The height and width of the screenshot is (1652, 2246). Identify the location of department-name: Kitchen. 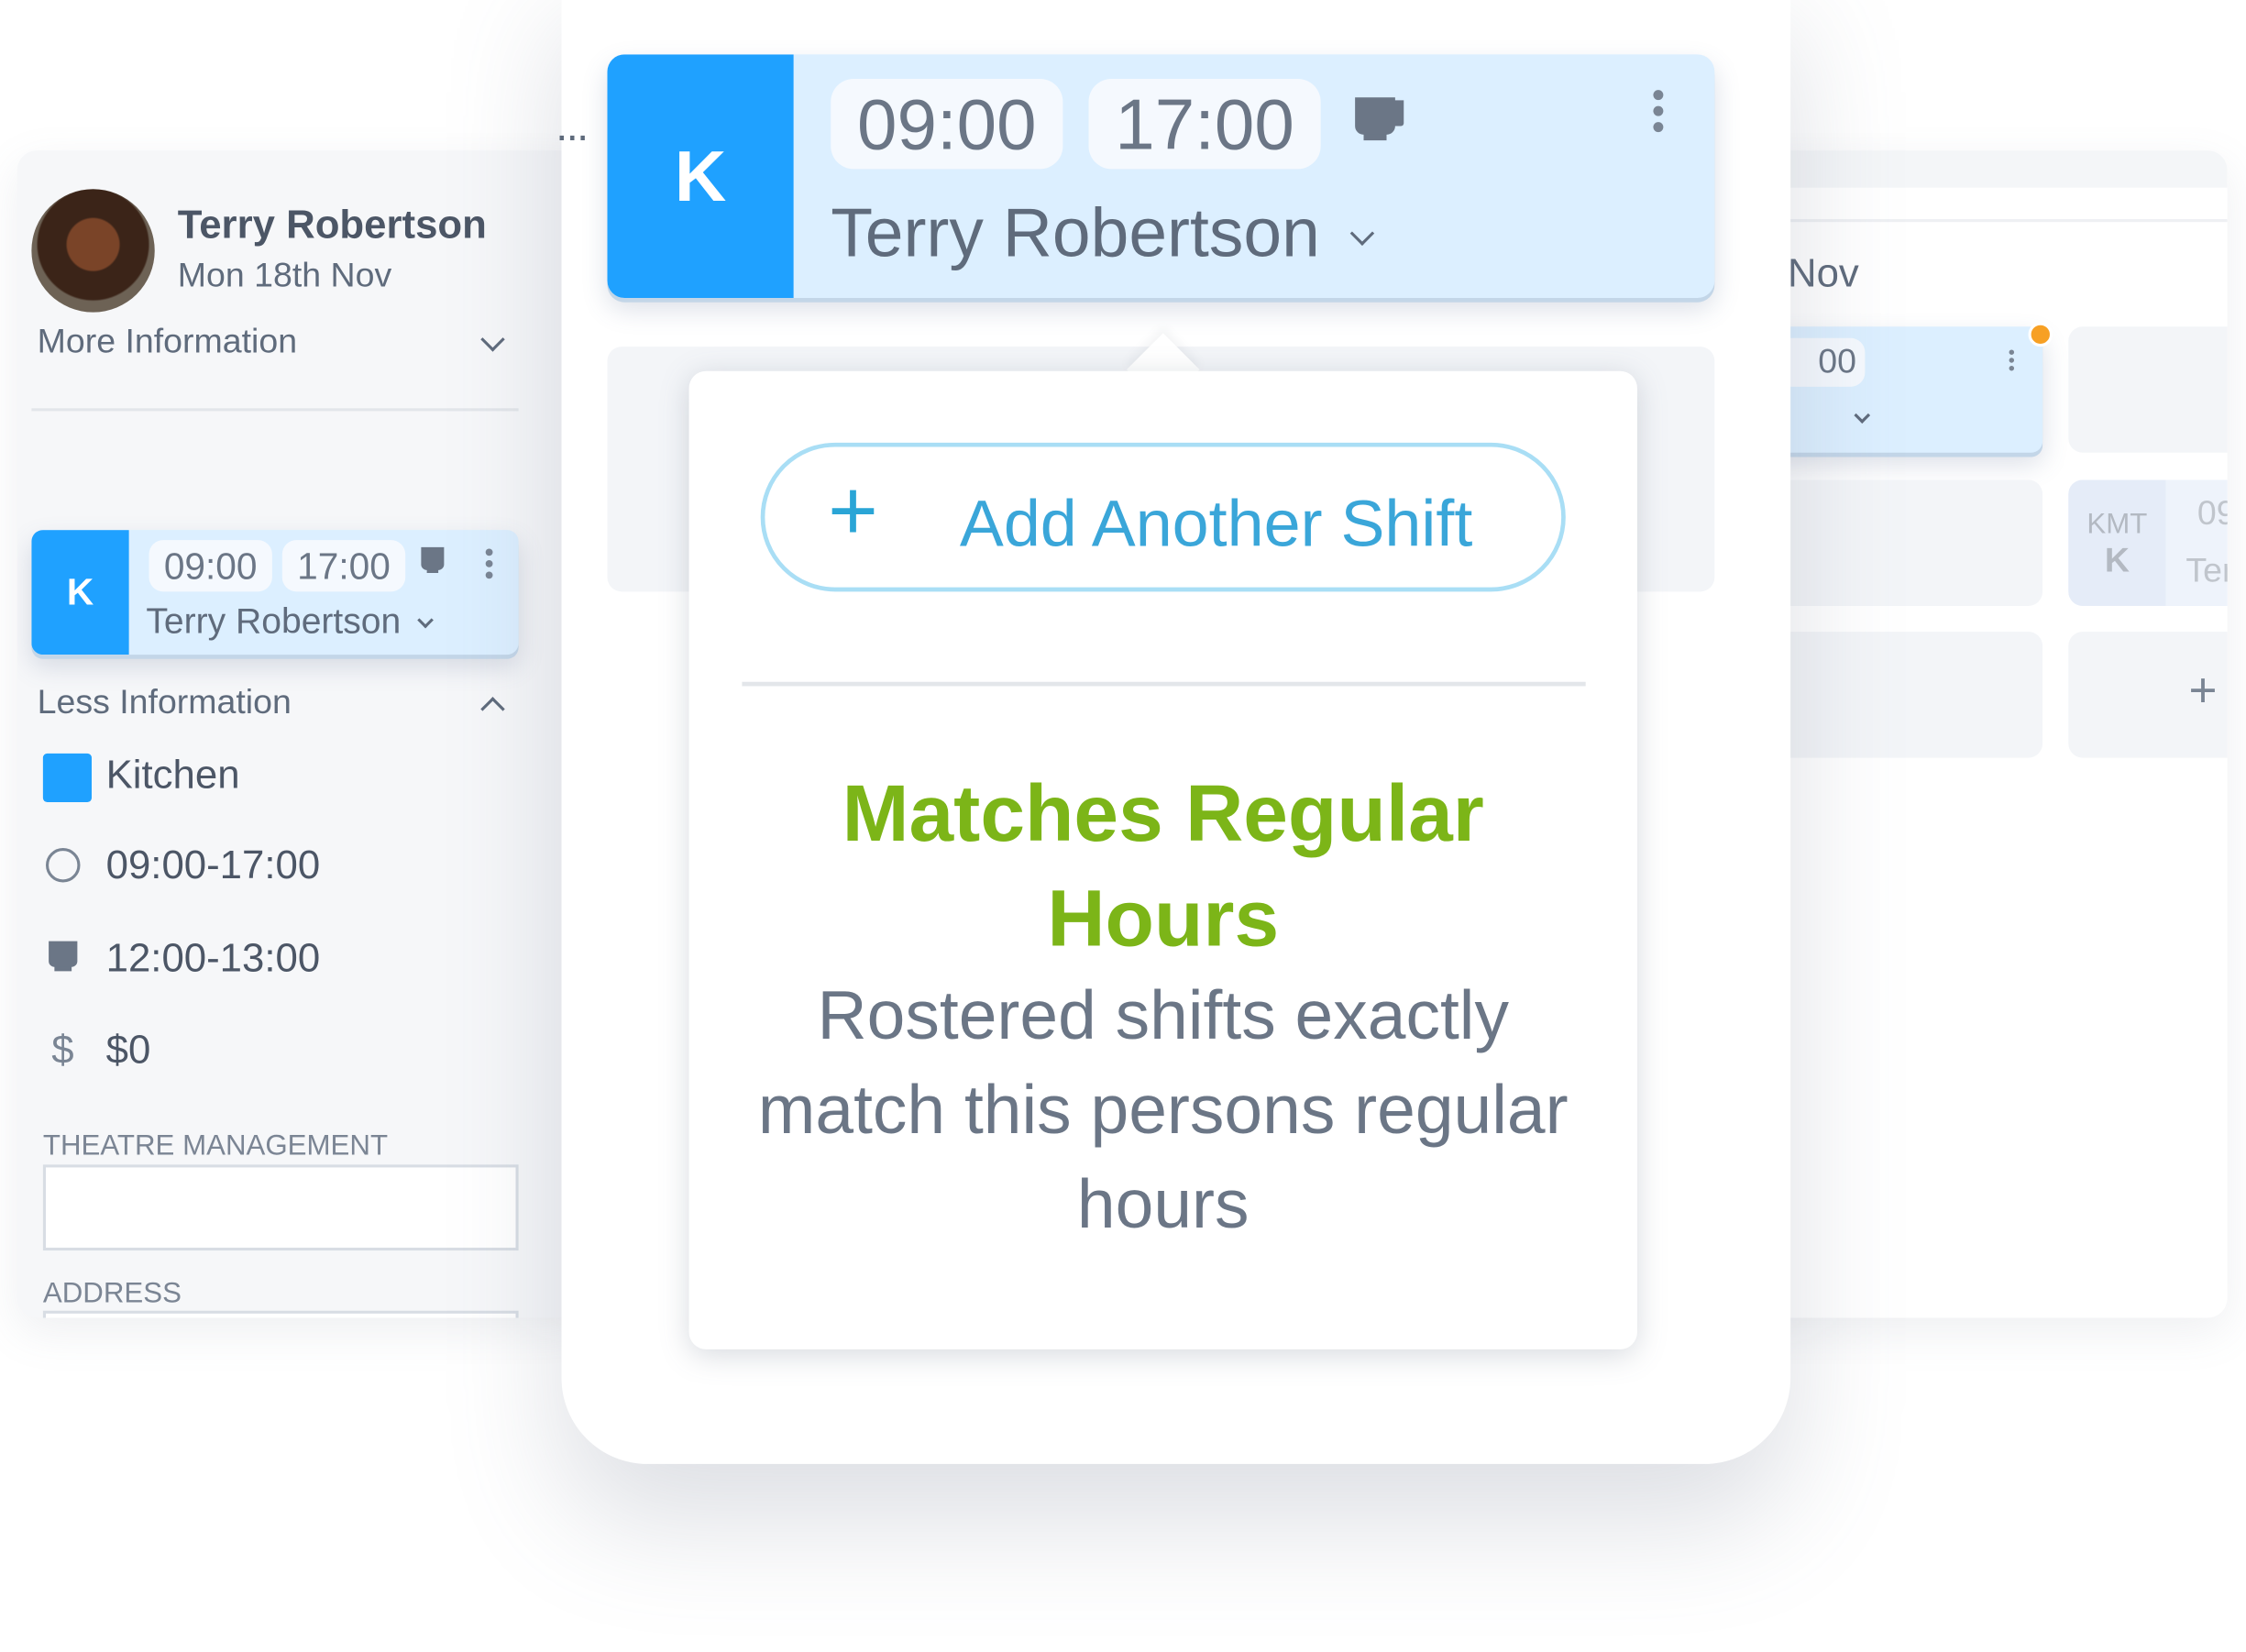
(172, 774).